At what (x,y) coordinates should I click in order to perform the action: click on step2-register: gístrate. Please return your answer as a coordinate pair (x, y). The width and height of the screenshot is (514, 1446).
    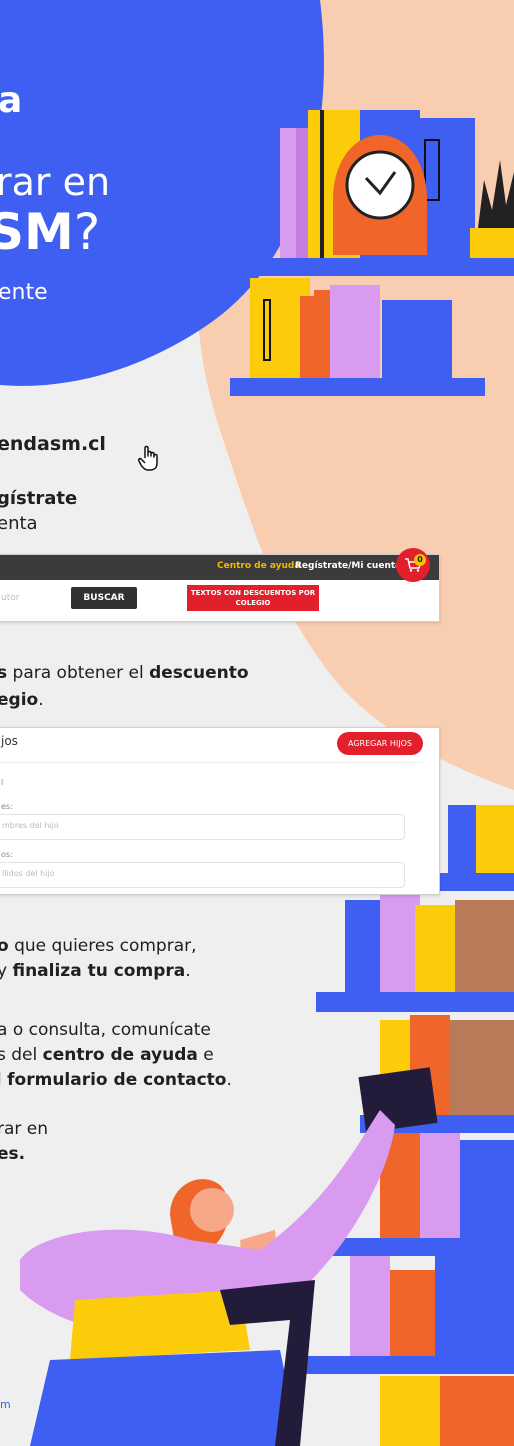
    Looking at the image, I should click on (39, 498).